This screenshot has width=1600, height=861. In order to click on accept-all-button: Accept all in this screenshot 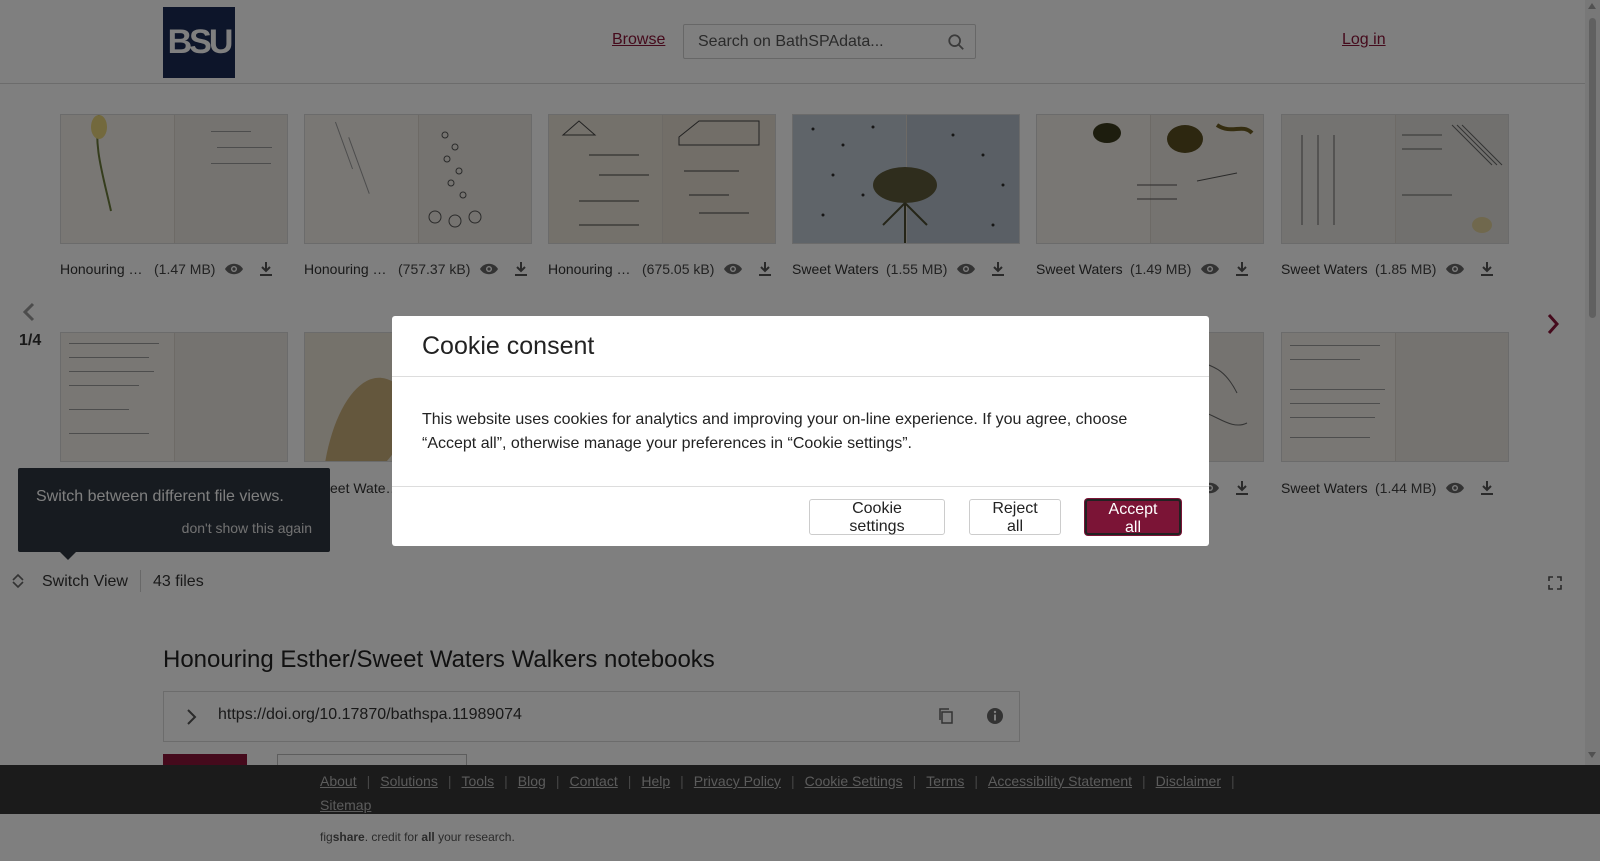, I will do `click(1133, 517)`.